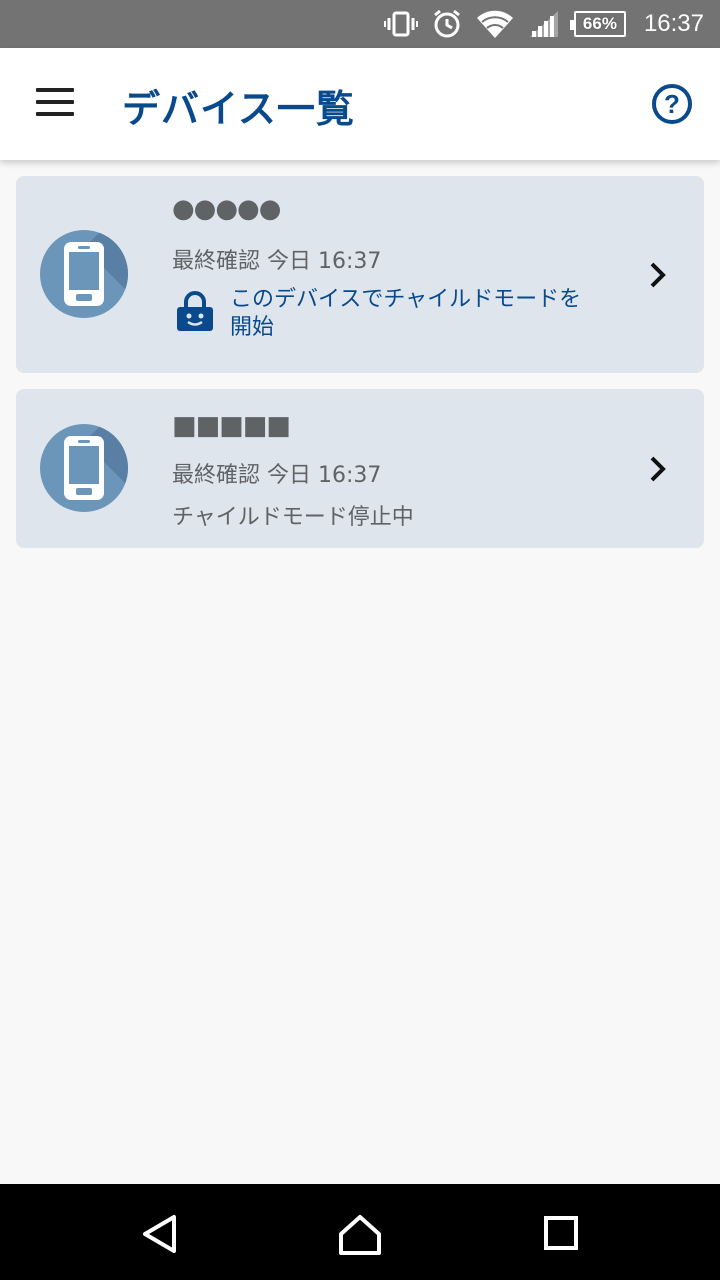 Image resolution: width=720 pixels, height=1280 pixels. I want to click on page-title: デバイス一覧, so click(238, 109).